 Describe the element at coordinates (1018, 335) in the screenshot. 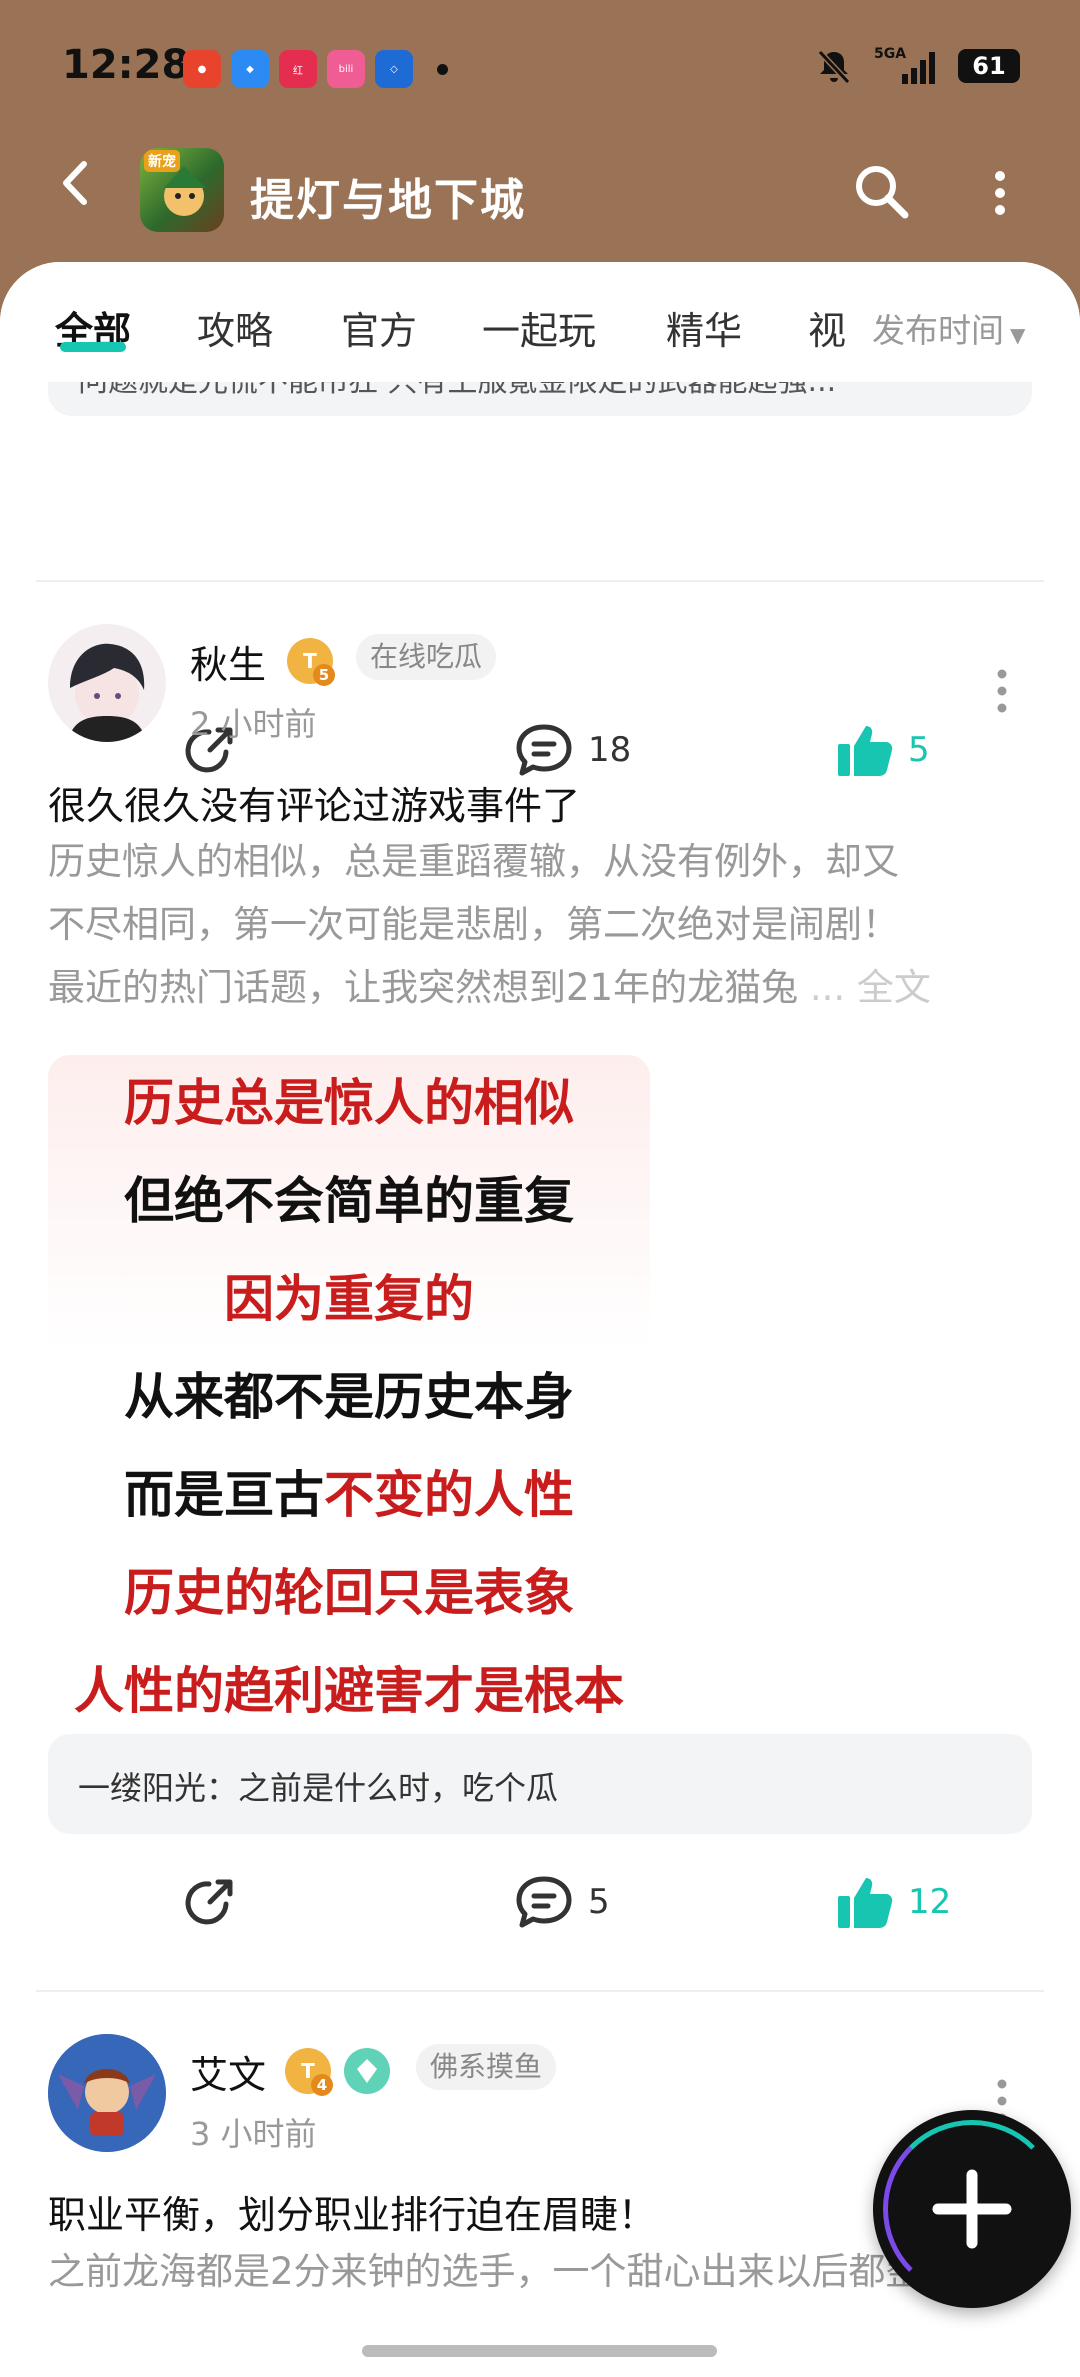

I see `chevron-down-icon: ▼` at that location.